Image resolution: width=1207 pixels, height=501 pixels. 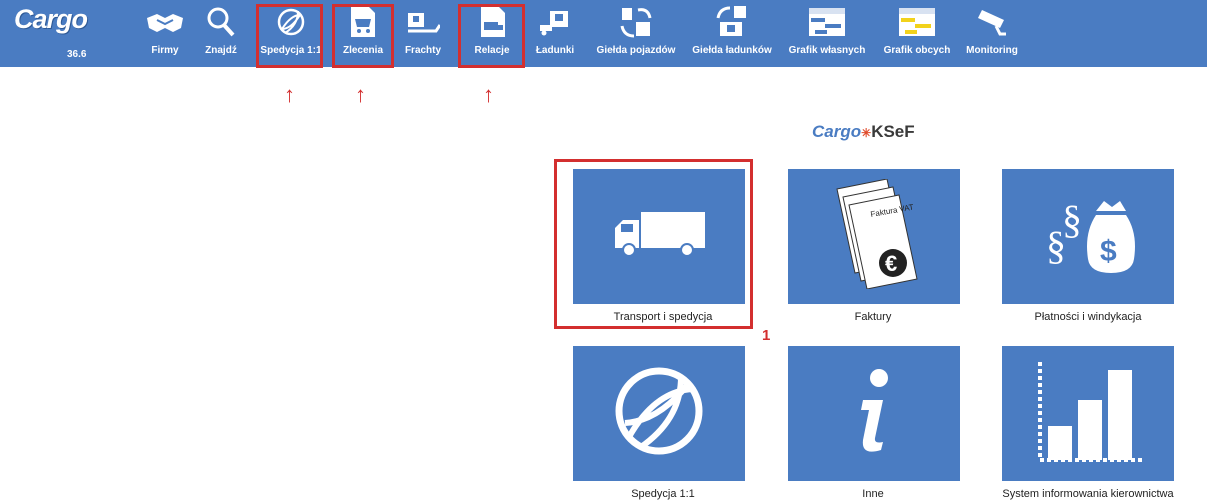 I want to click on tile-label: System informowania kierownictwa, so click(x=1088, y=494).